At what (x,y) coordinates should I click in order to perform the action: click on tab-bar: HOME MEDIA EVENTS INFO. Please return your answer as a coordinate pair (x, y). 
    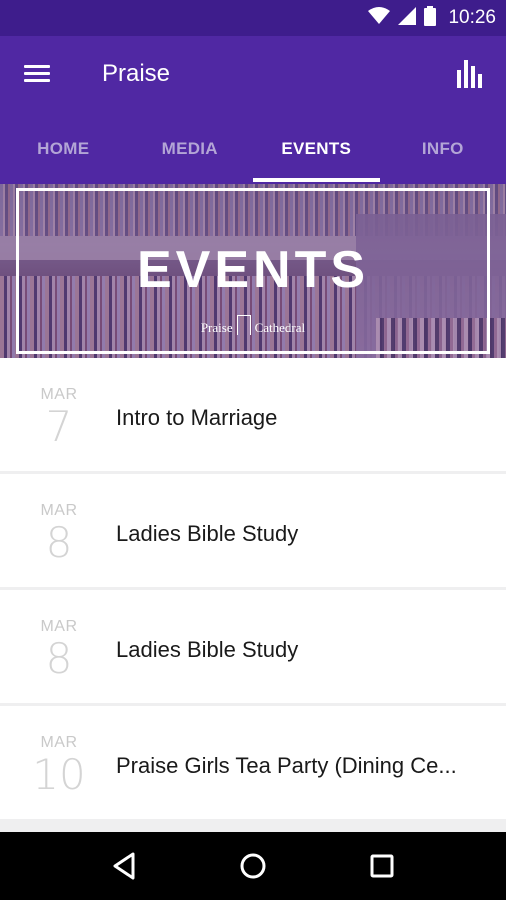
    Looking at the image, I should click on (253, 156).